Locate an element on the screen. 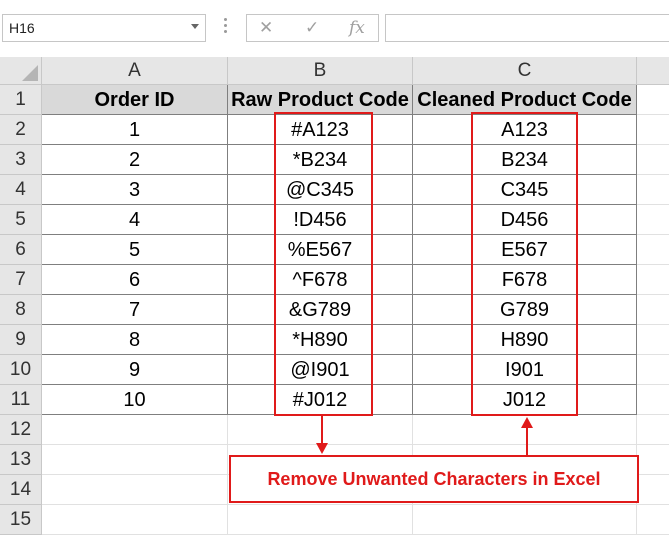 This screenshot has height=535, width=669. callout-text: Remove Unwanted Characters in Excel is located at coordinates (434, 479).